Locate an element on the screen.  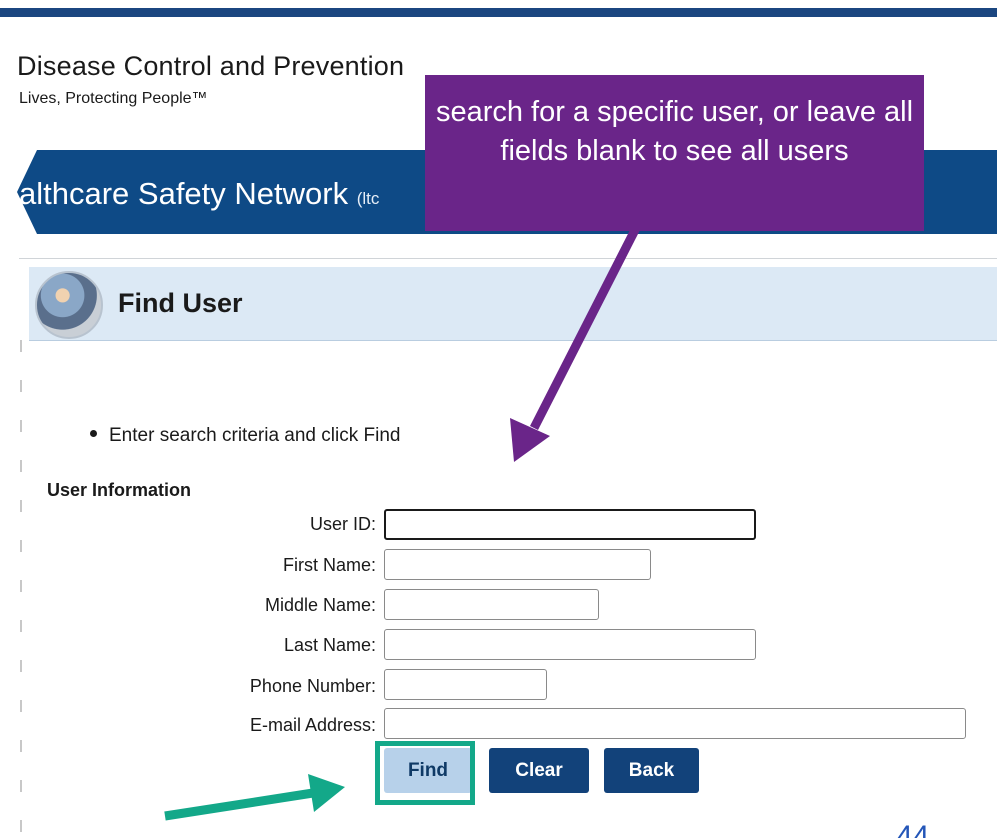
nhsn-title-text: althcare Safety Network is located at coordinates (184, 193).